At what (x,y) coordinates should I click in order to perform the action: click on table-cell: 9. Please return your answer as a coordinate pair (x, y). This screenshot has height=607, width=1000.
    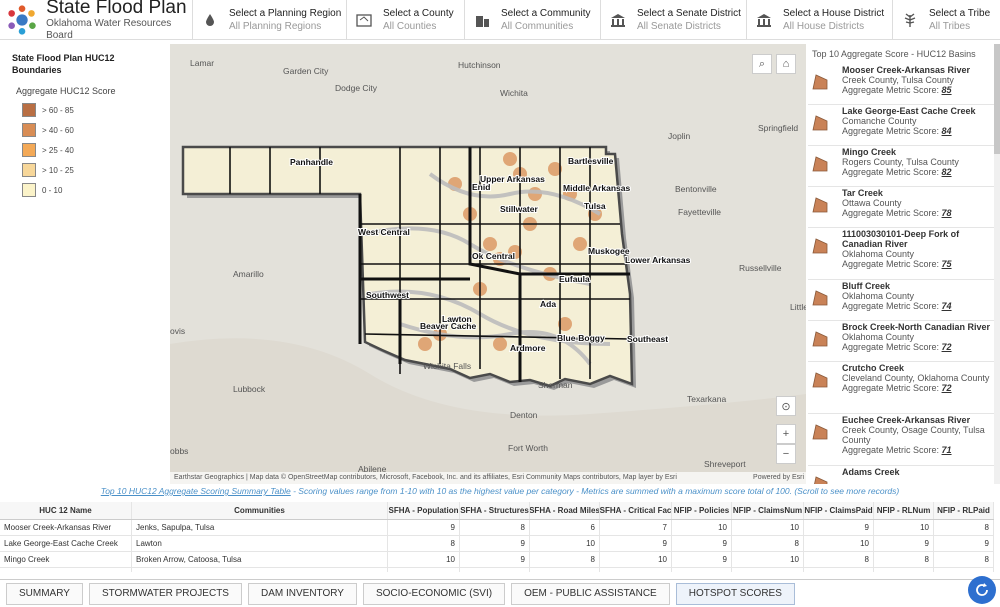
    Looking at the image, I should click on (424, 527).